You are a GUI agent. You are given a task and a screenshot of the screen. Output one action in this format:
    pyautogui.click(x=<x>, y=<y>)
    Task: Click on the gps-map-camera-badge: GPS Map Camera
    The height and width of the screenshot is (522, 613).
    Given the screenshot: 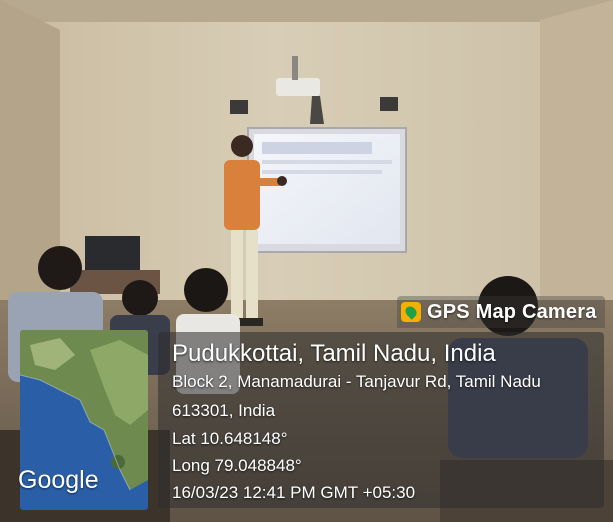 What is the action you would take?
    pyautogui.click(x=501, y=312)
    